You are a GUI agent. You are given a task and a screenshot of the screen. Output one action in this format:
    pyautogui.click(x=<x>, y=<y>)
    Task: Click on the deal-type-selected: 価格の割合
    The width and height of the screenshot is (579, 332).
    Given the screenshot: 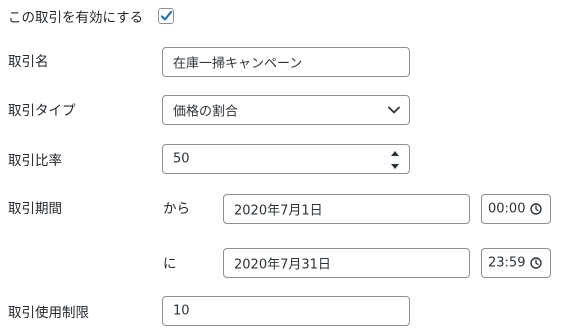 What is the action you would take?
    pyautogui.click(x=206, y=112)
    